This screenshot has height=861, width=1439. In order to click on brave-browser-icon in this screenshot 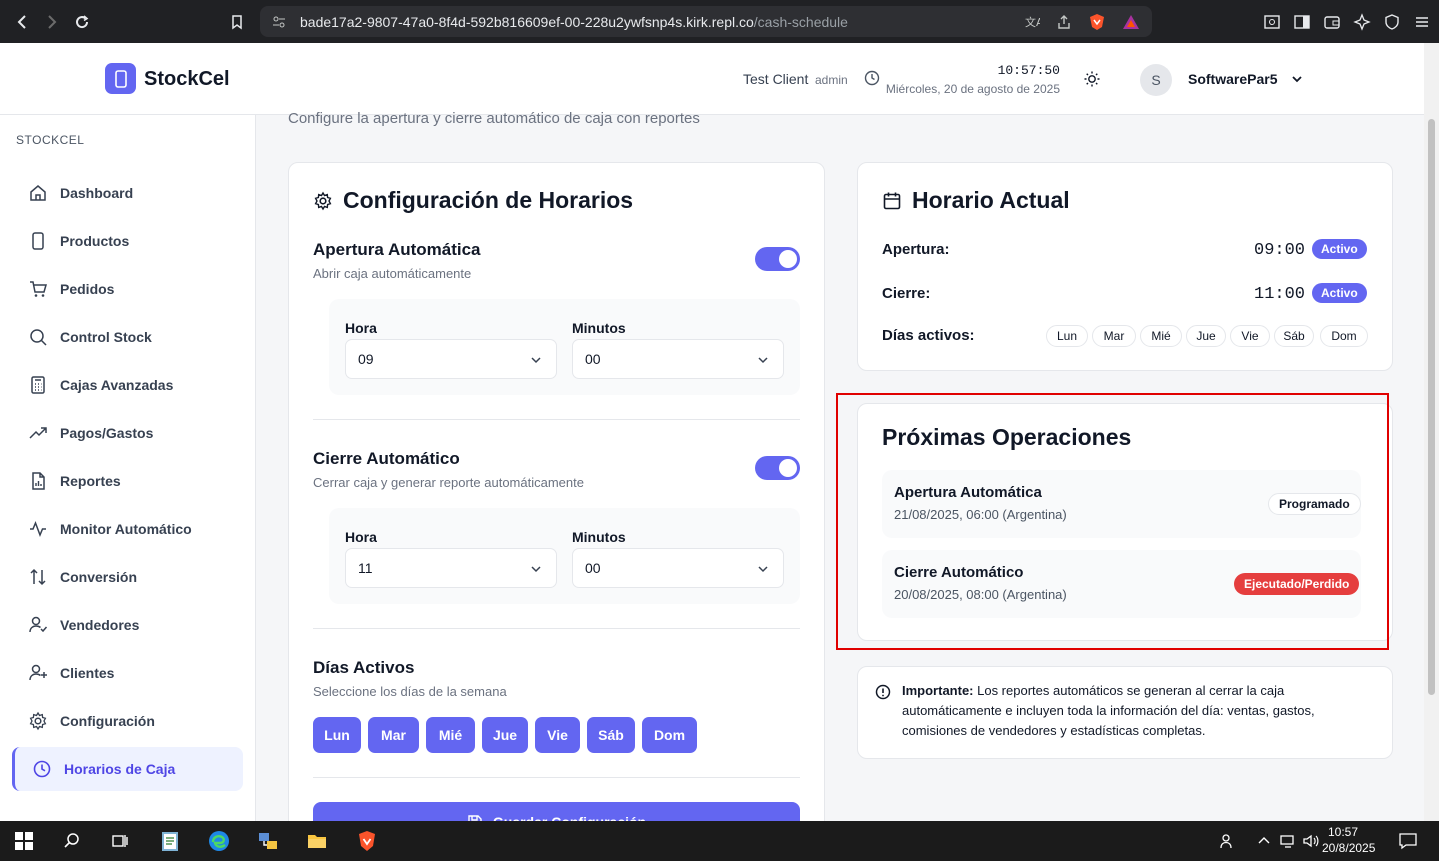, I will do `click(367, 841)`.